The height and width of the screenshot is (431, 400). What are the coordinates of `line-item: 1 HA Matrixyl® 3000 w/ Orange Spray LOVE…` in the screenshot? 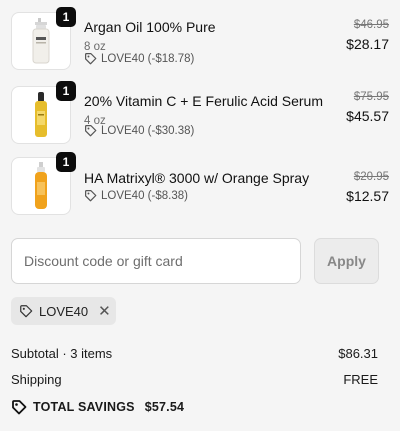 It's located at (200, 183).